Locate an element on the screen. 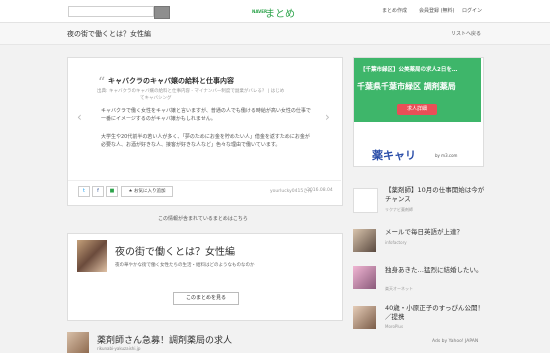  article-source-cont: てキャバシング is located at coordinates (156, 98).